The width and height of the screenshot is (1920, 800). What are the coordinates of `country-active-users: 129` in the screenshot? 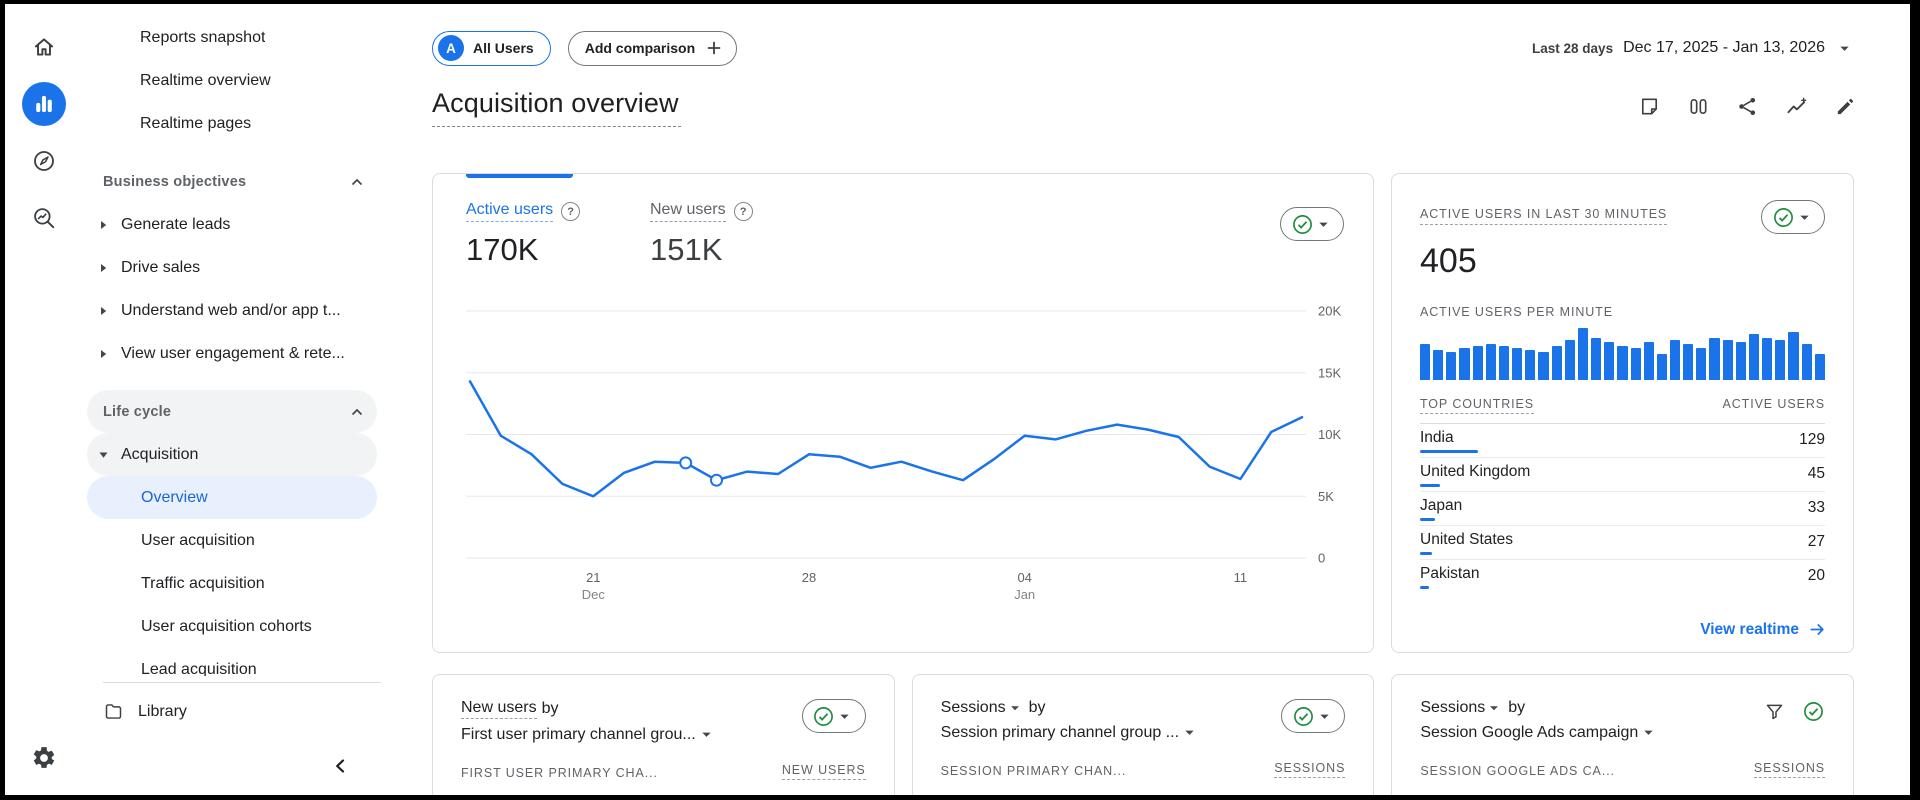 It's located at (1812, 439).